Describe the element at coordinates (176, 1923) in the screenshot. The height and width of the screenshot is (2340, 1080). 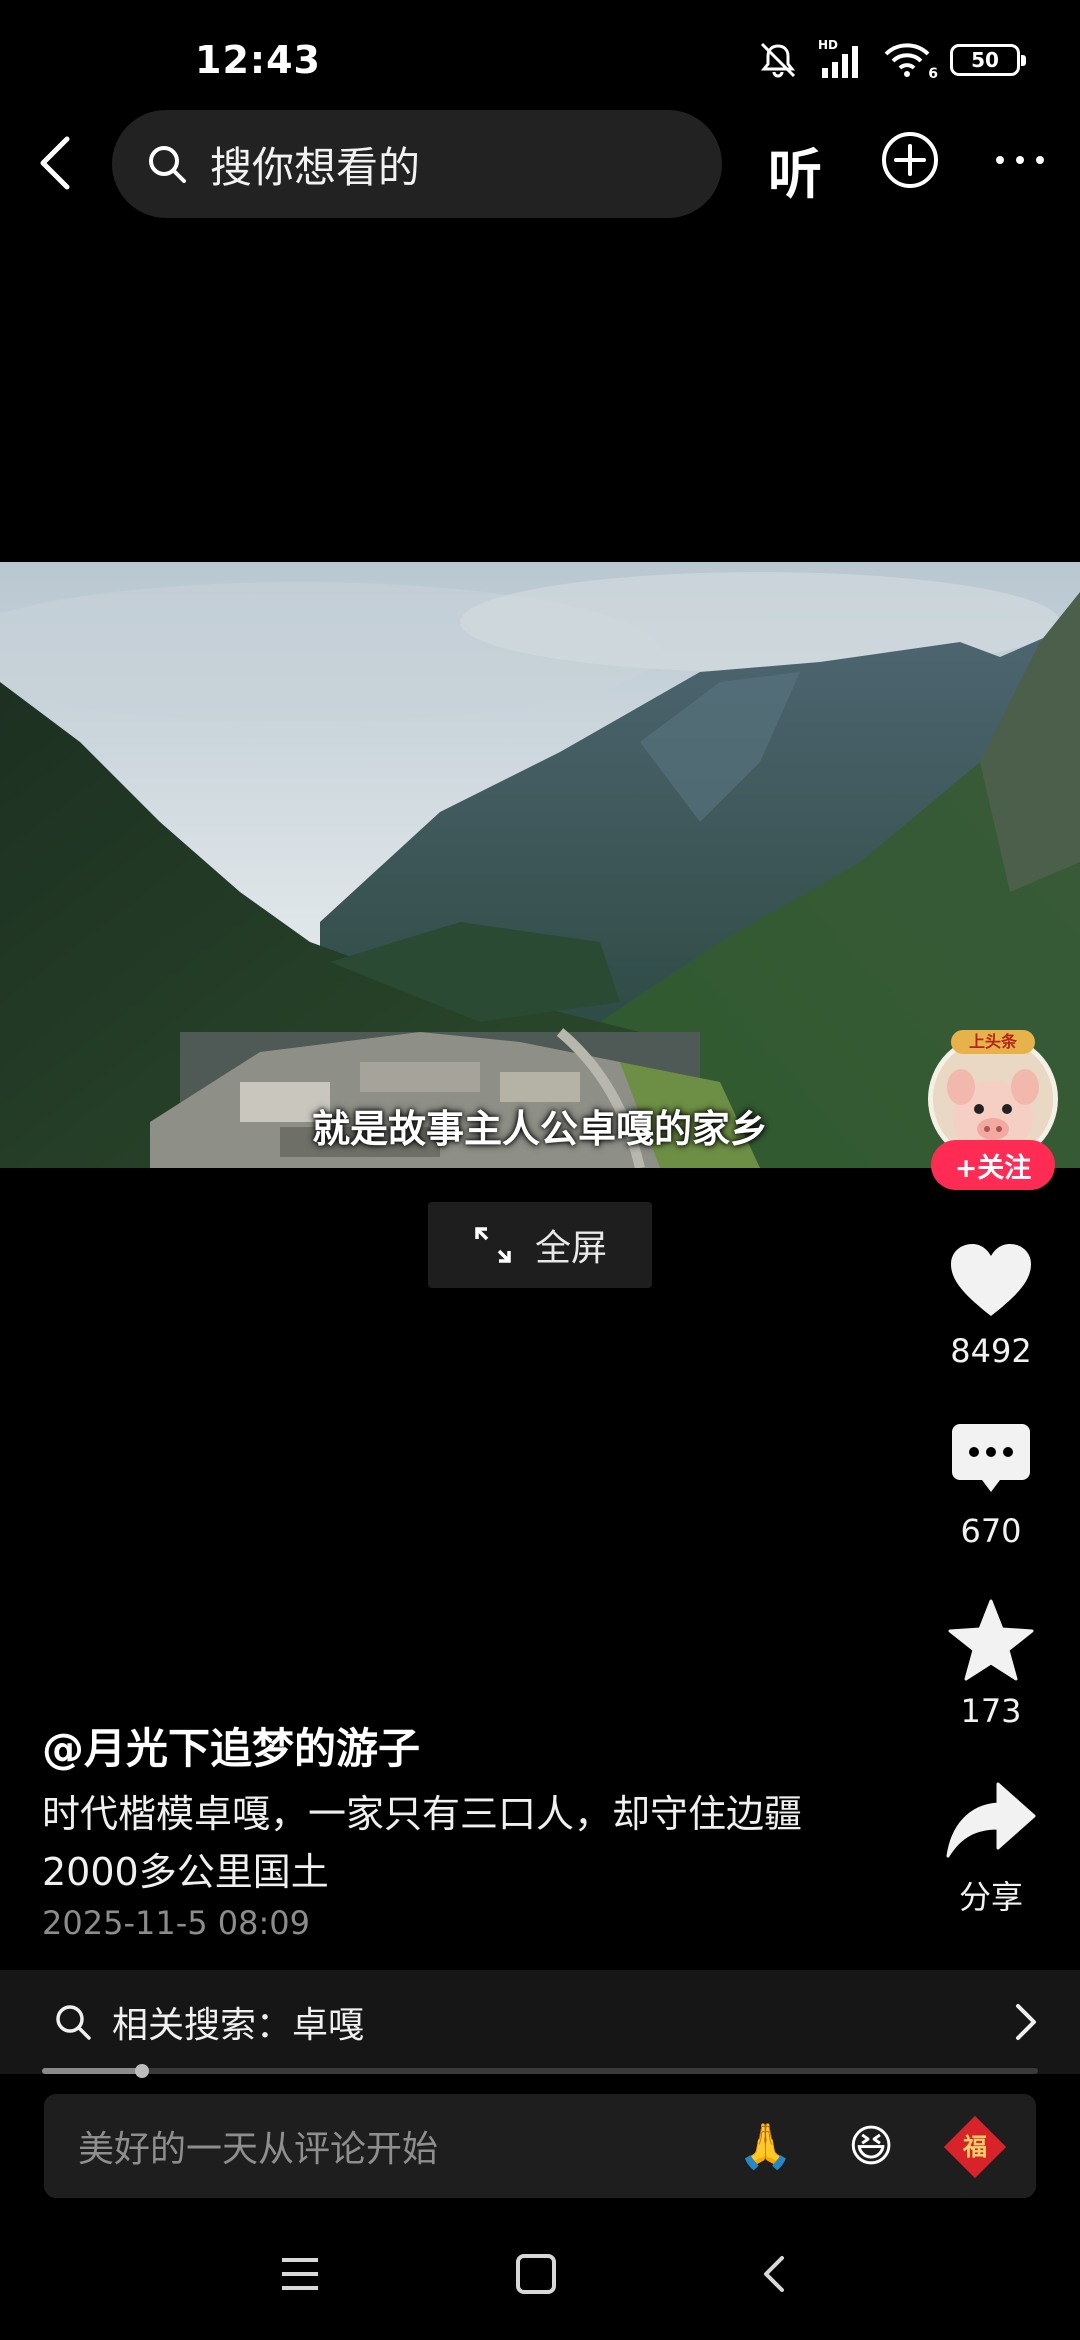
I see `post-date: 2025-11-5 08:09` at that location.